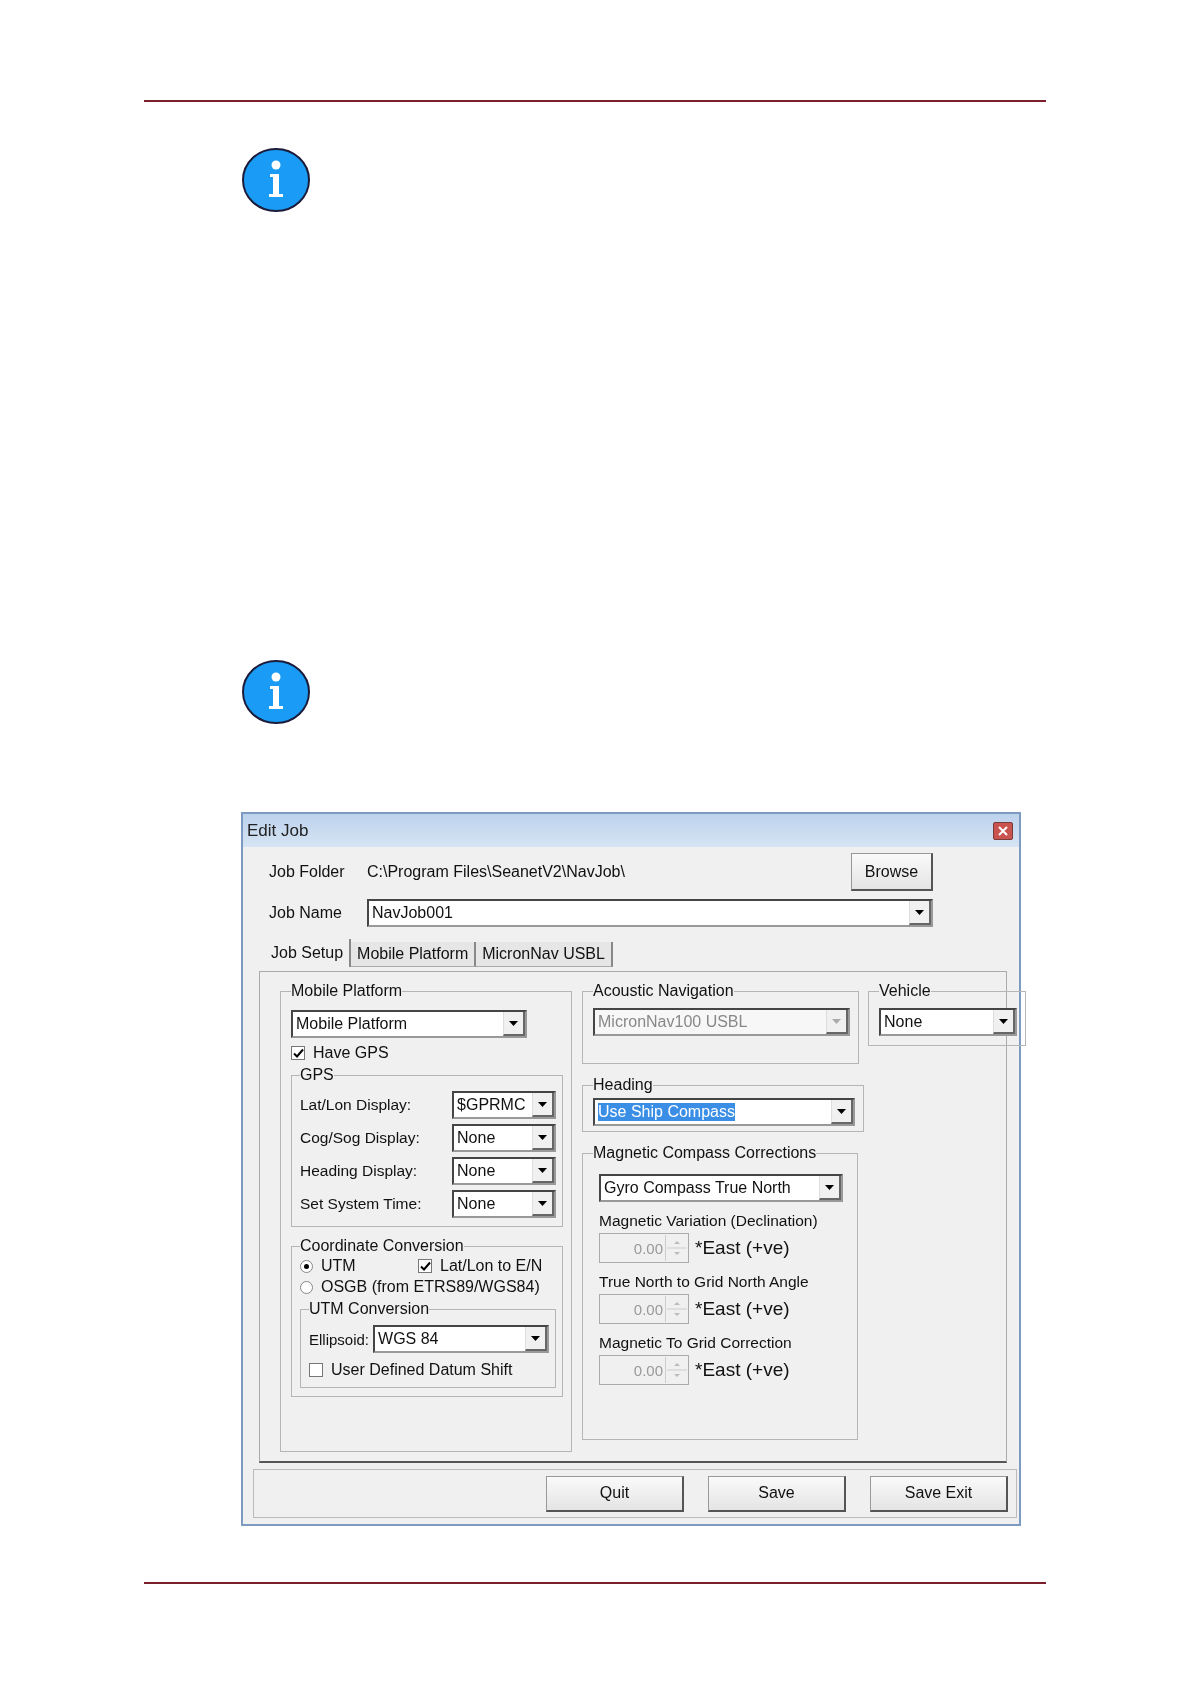  I want to click on close-button, so click(1003, 830).